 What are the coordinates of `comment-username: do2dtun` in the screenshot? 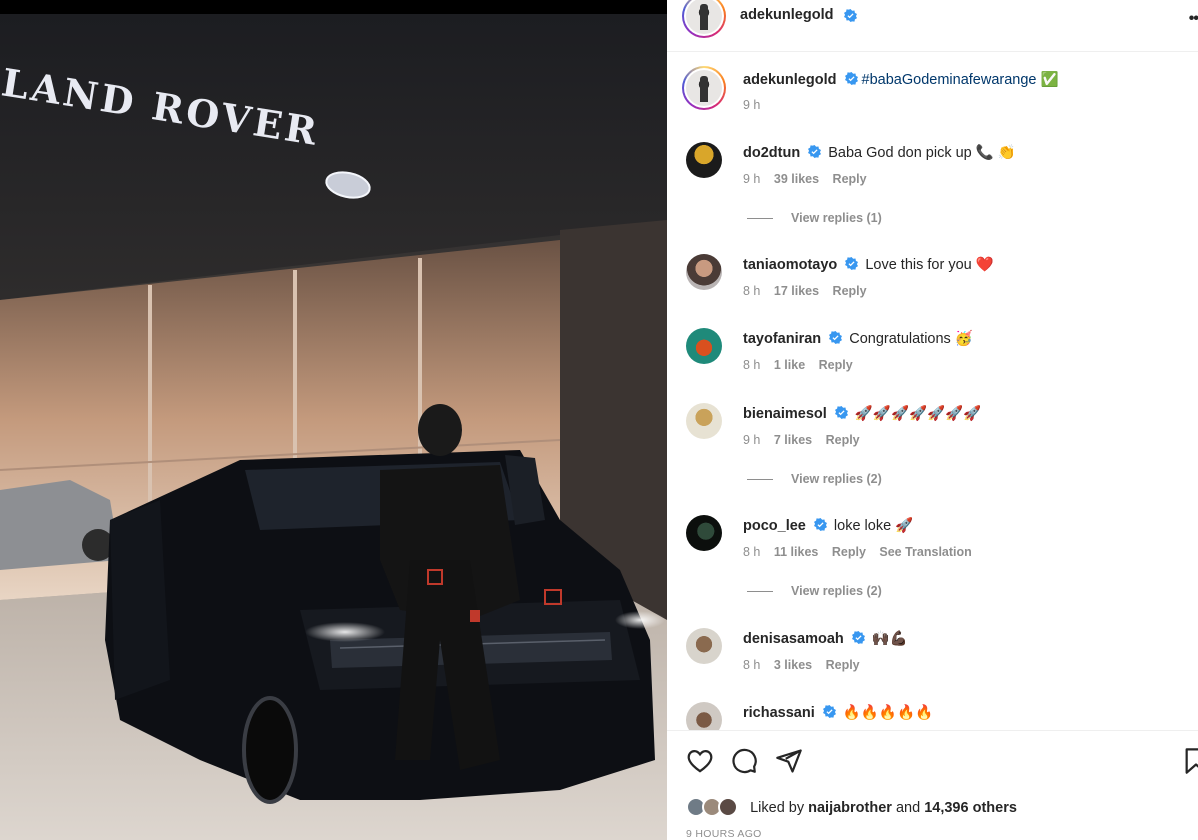 It's located at (771, 153).